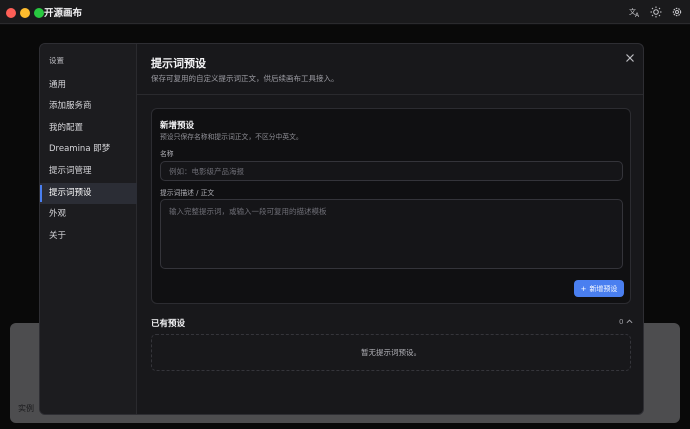  What do you see at coordinates (177, 126) in the screenshot?
I see `new-preset-title: 新增预设` at bounding box center [177, 126].